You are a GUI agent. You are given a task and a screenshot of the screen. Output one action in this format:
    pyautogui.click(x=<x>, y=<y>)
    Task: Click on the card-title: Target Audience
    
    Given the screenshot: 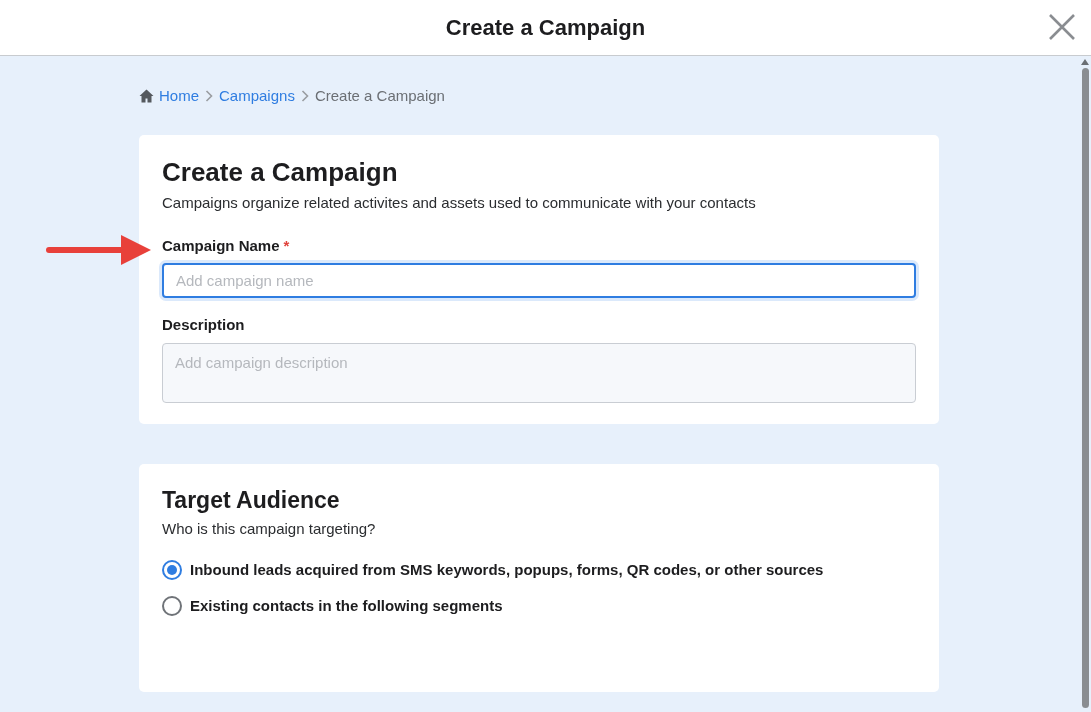 What is the action you would take?
    pyautogui.click(x=251, y=500)
    